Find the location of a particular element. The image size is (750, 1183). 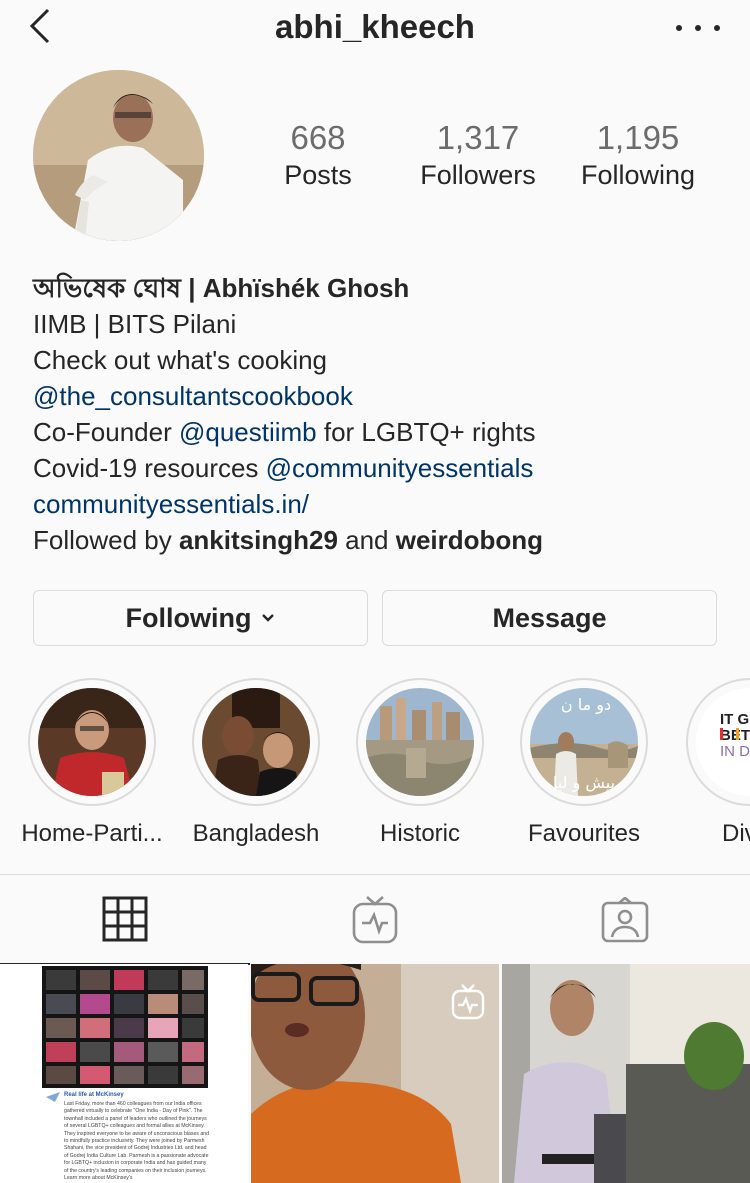

tab-tagged is located at coordinates (625, 920).